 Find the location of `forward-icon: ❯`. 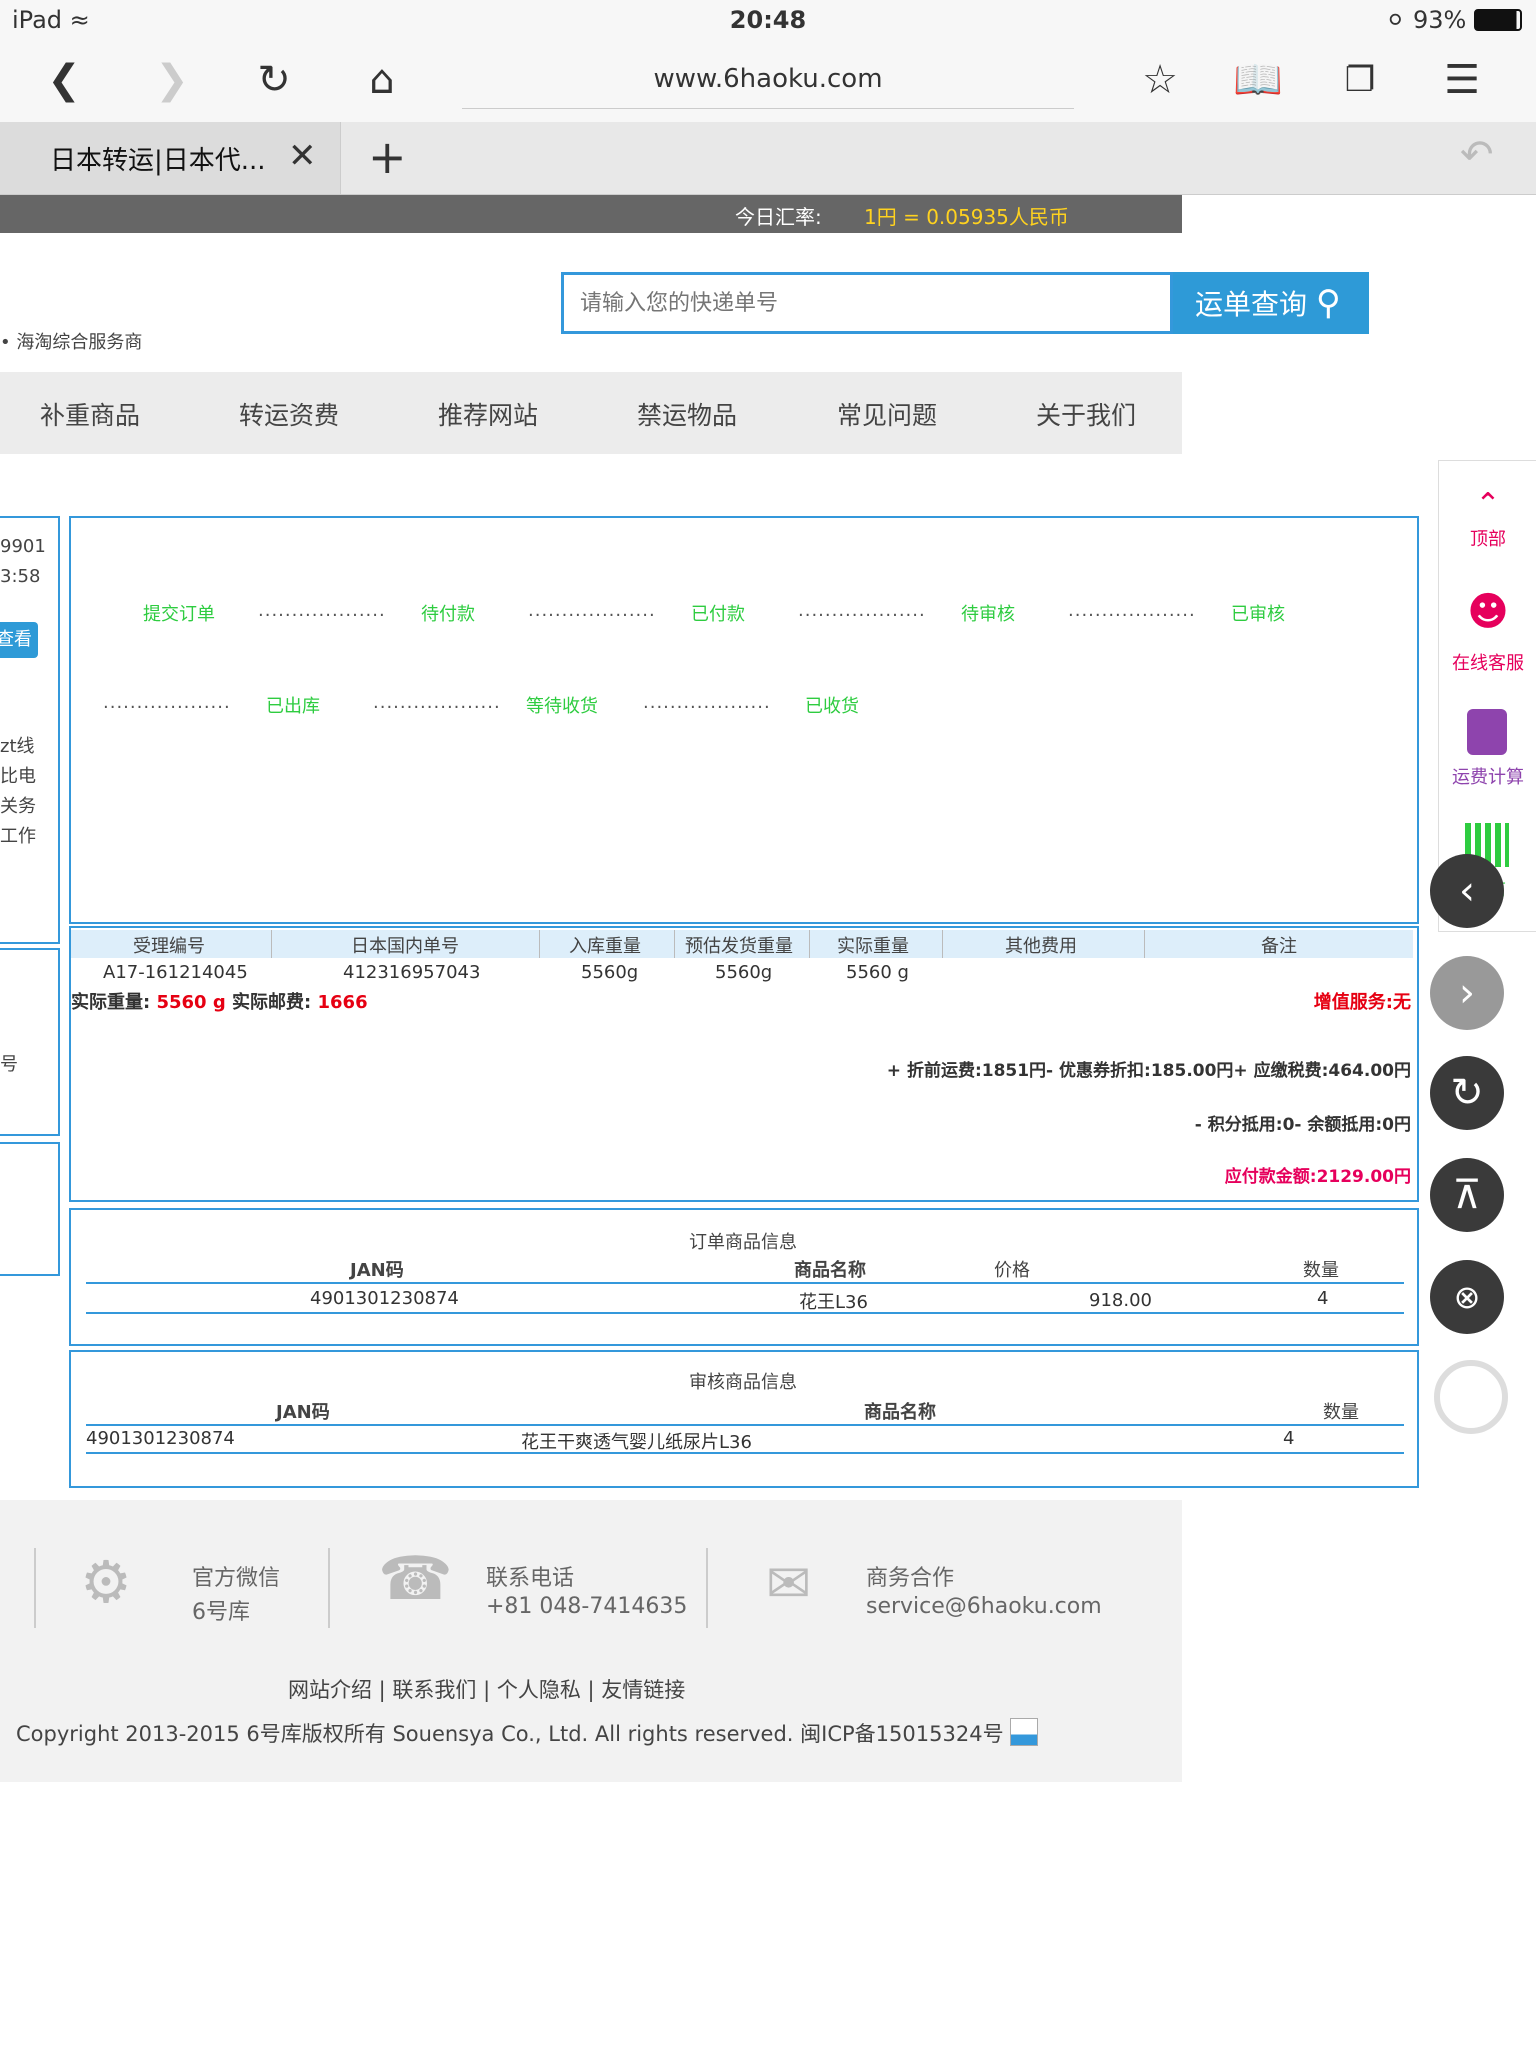

forward-icon: ❯ is located at coordinates (172, 80).